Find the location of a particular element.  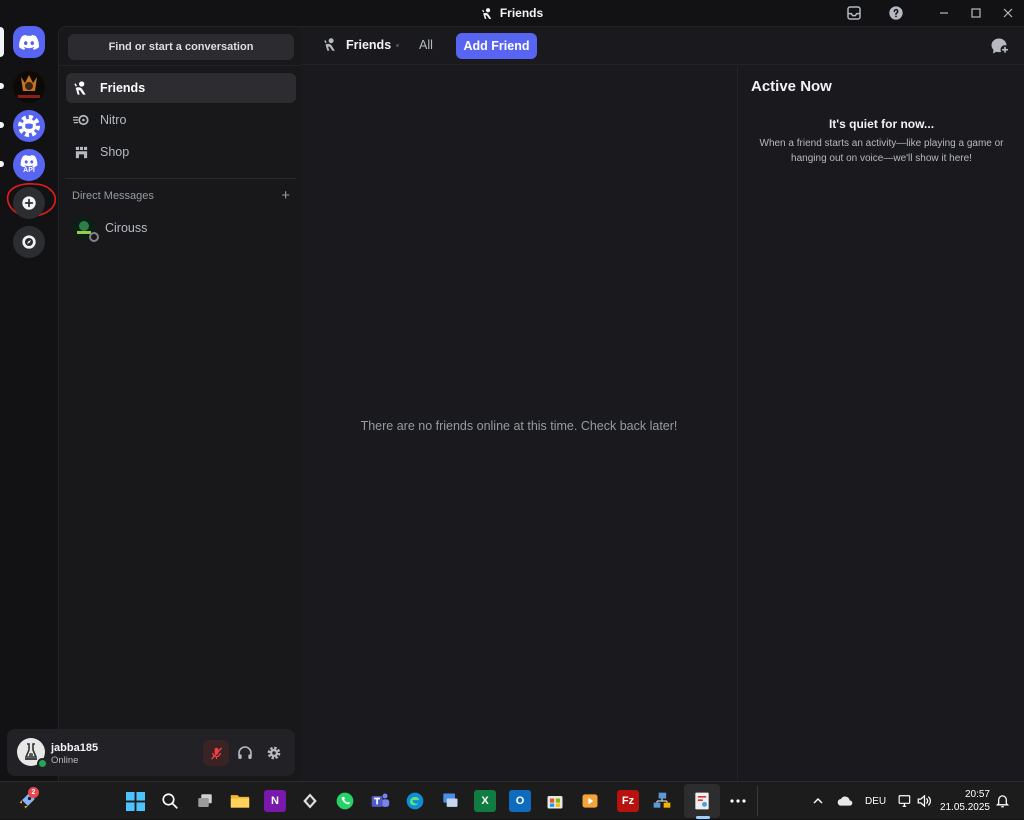

compass-icon is located at coordinates (29, 242).